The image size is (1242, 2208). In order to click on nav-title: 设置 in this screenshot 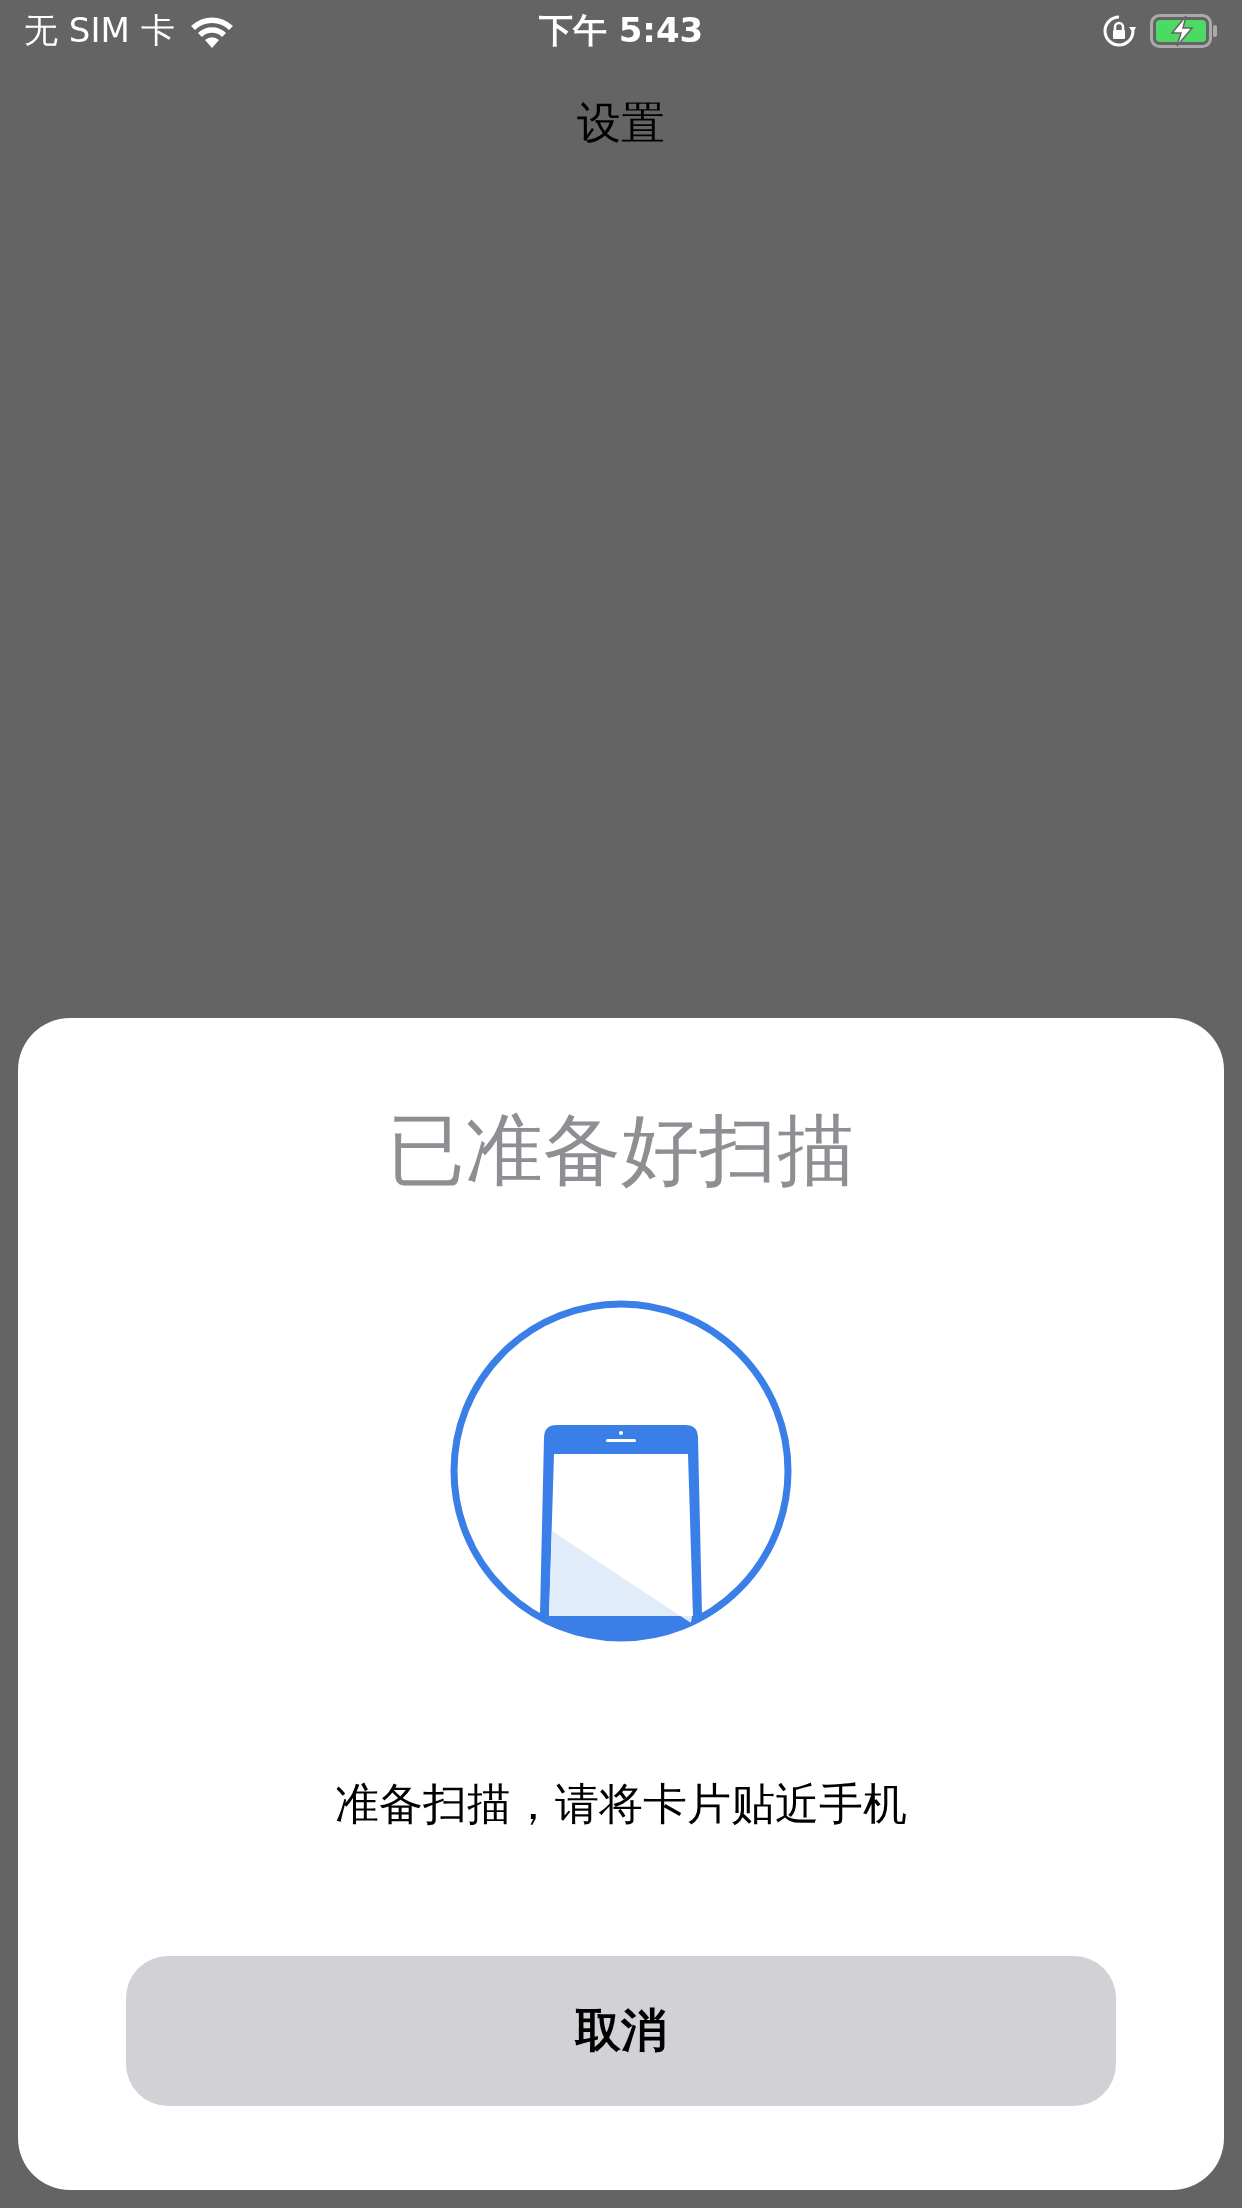, I will do `click(621, 123)`.